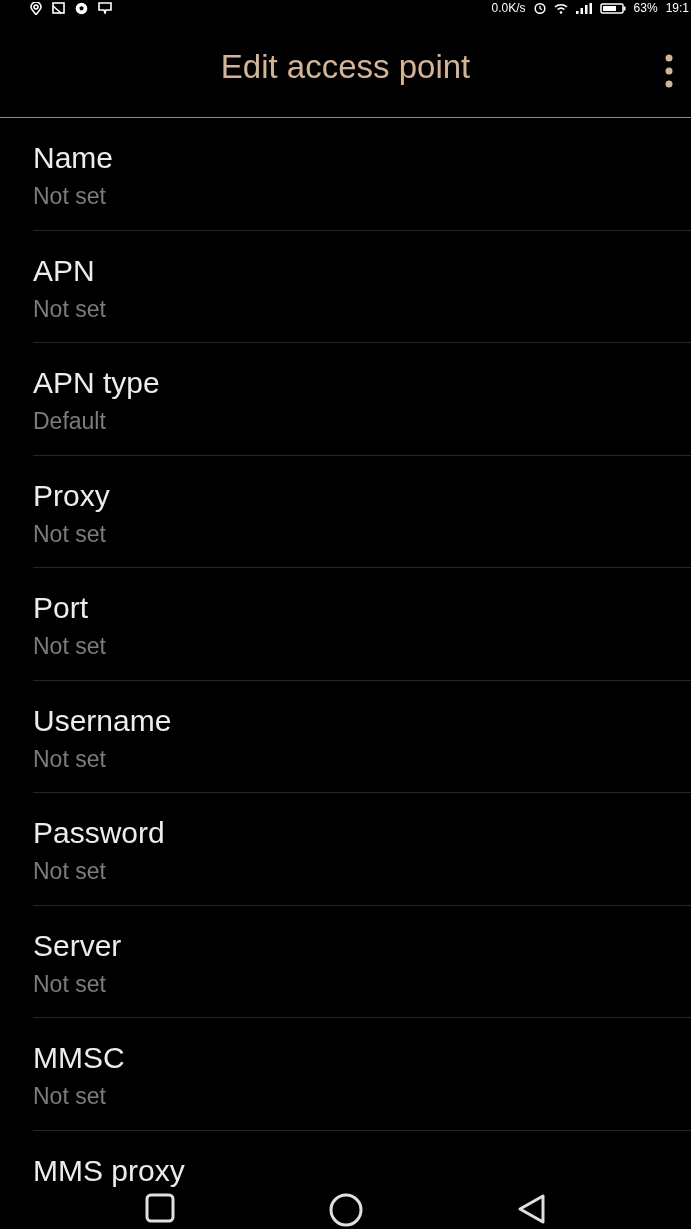 The width and height of the screenshot is (691, 1229). I want to click on recent-apps-icon, so click(160, 1208).